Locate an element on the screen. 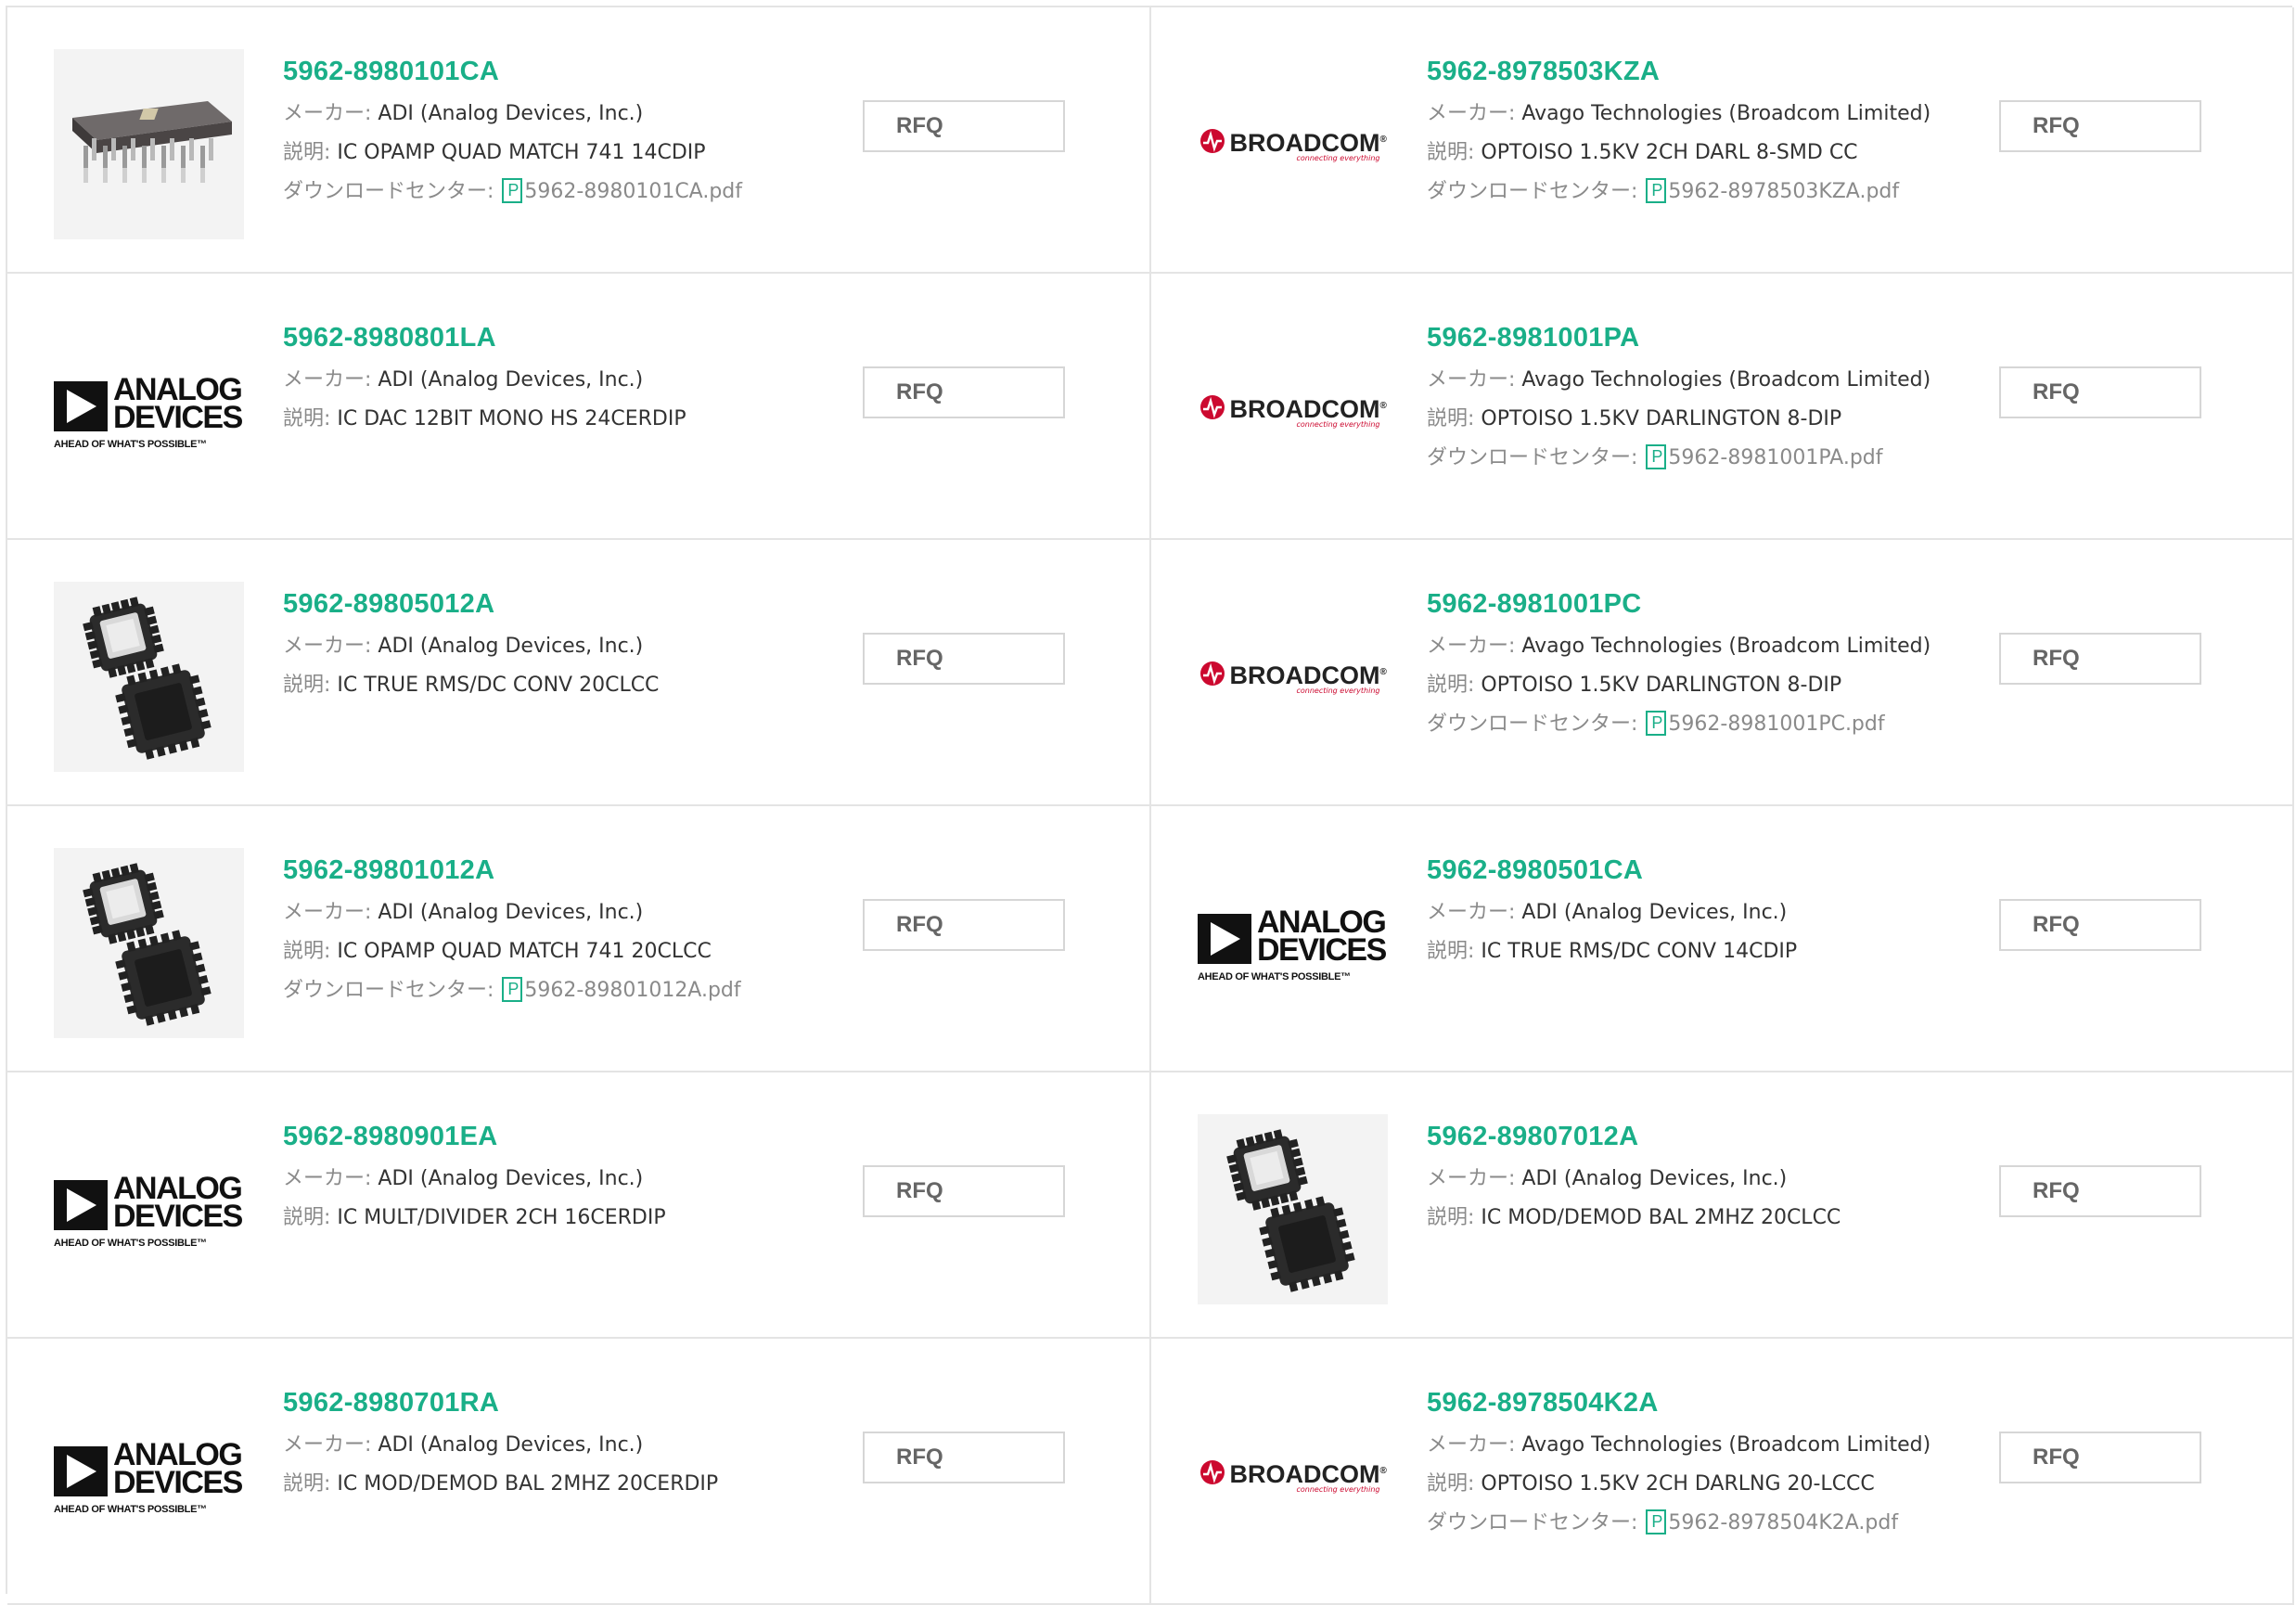  part-number-link: 5962-8980501CA is located at coordinates (1714, 870).